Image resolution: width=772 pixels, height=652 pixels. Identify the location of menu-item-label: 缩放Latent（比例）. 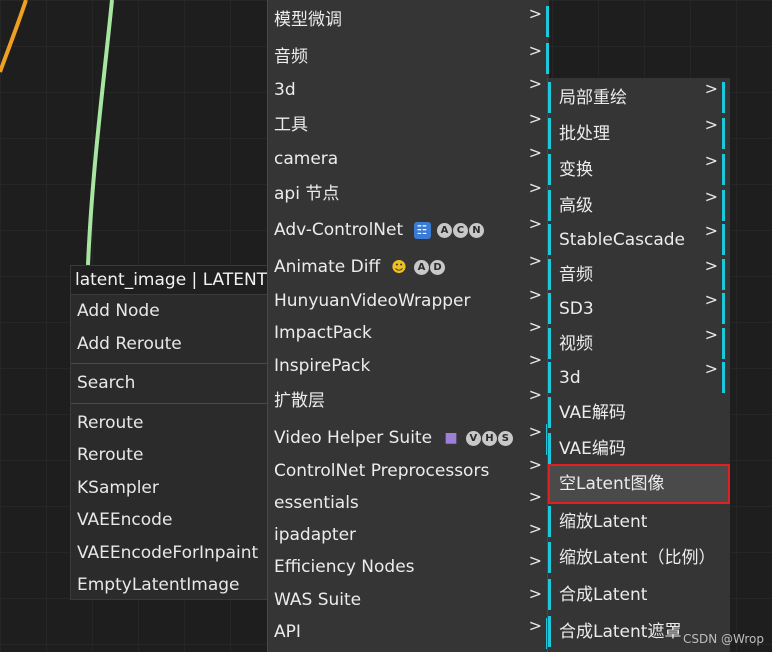
(637, 558).